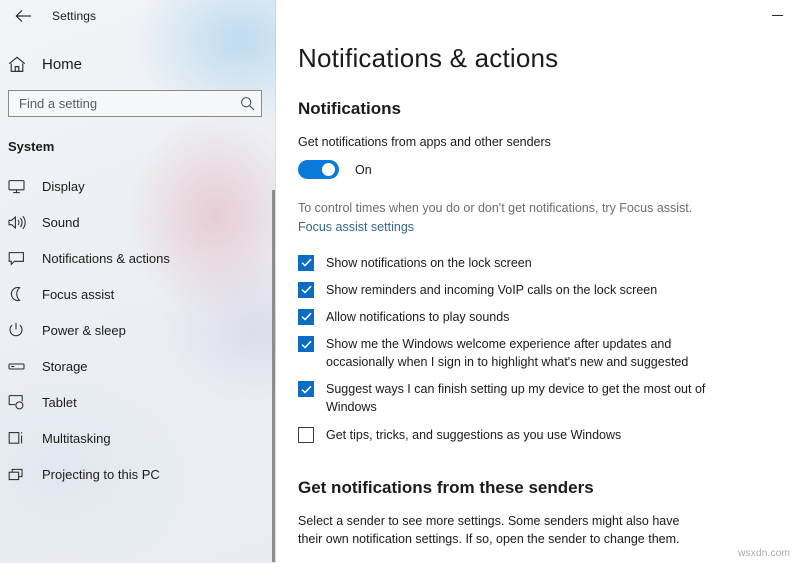 The image size is (800, 563). I want to click on sidebar-item-power-sleep: Power & sleep, so click(138, 330).